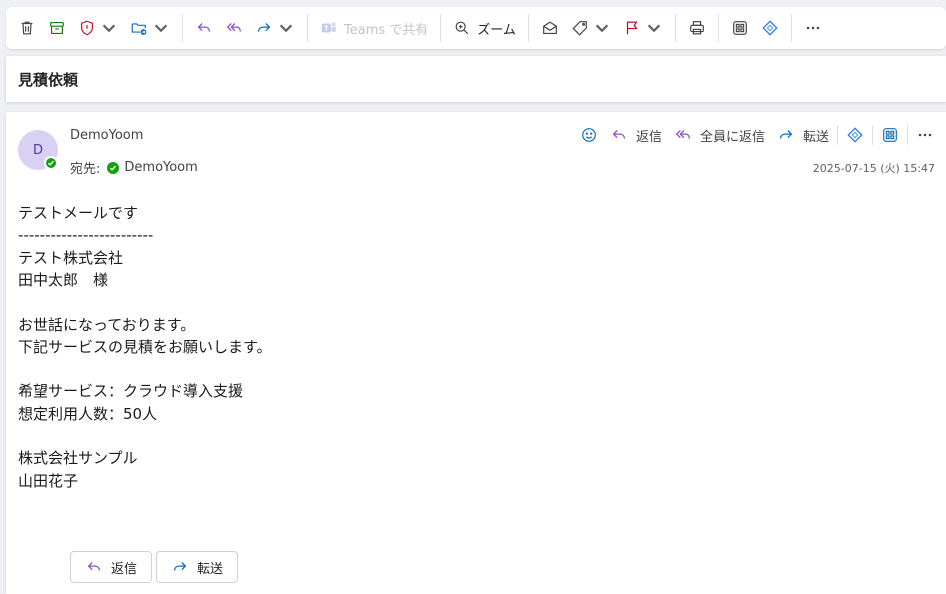 The width and height of the screenshot is (946, 594). I want to click on share-to-teams-label: Teams で共有, so click(386, 30).